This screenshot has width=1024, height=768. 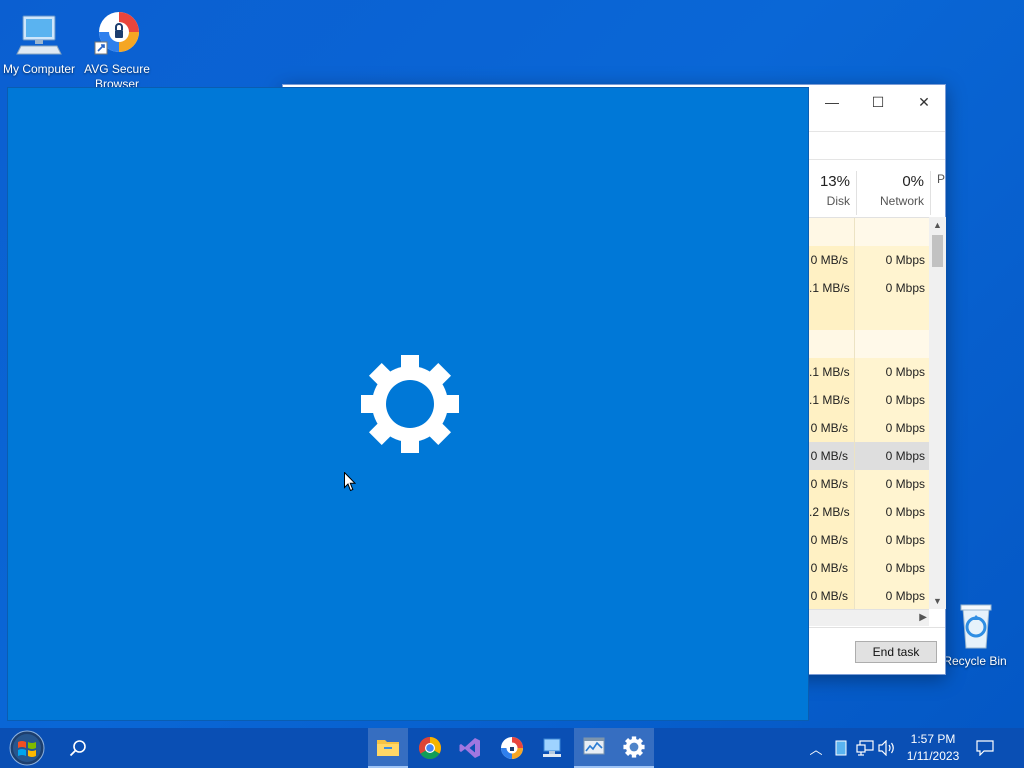 I want to click on start-button, so click(x=27, y=748).